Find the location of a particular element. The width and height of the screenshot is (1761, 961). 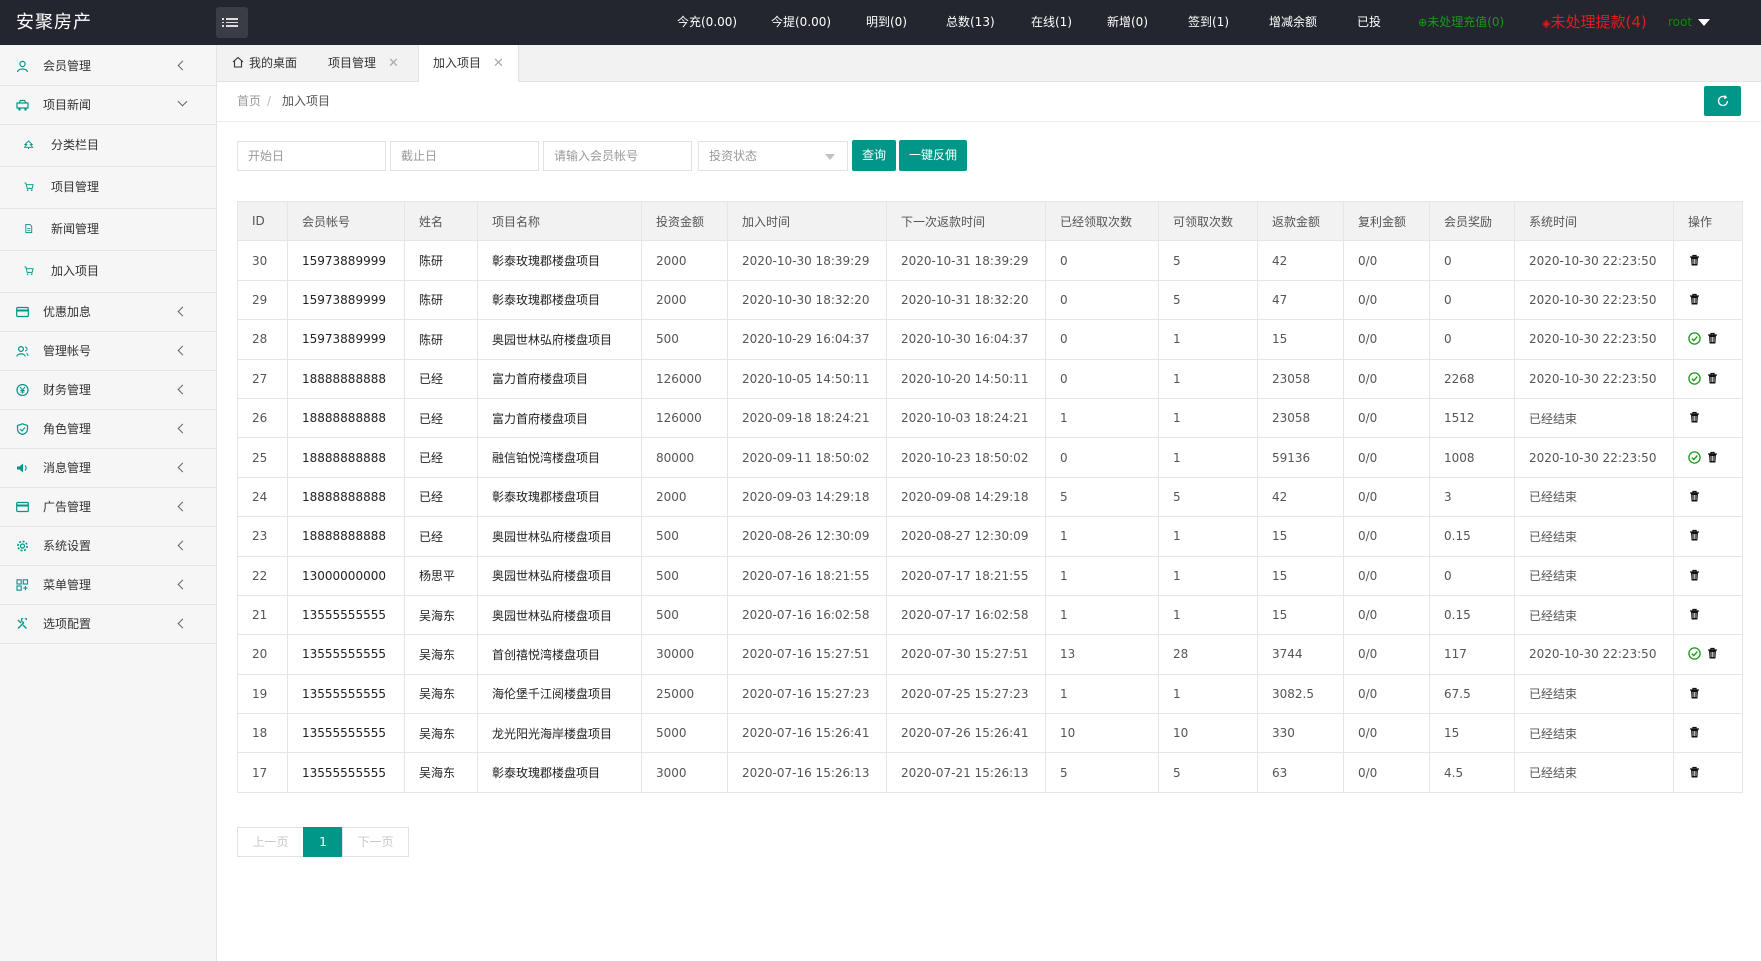

sidebar-item-7: 管理帐号 is located at coordinates (108, 351).